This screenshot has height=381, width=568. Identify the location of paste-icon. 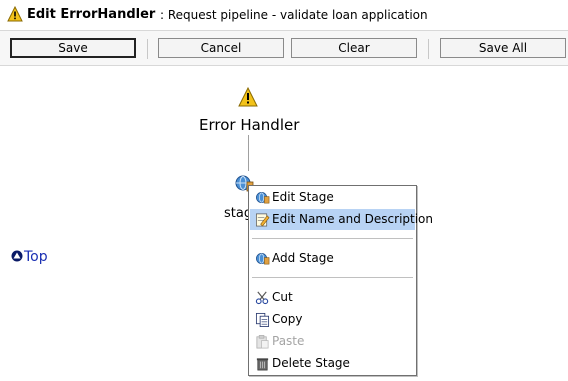
(262, 342).